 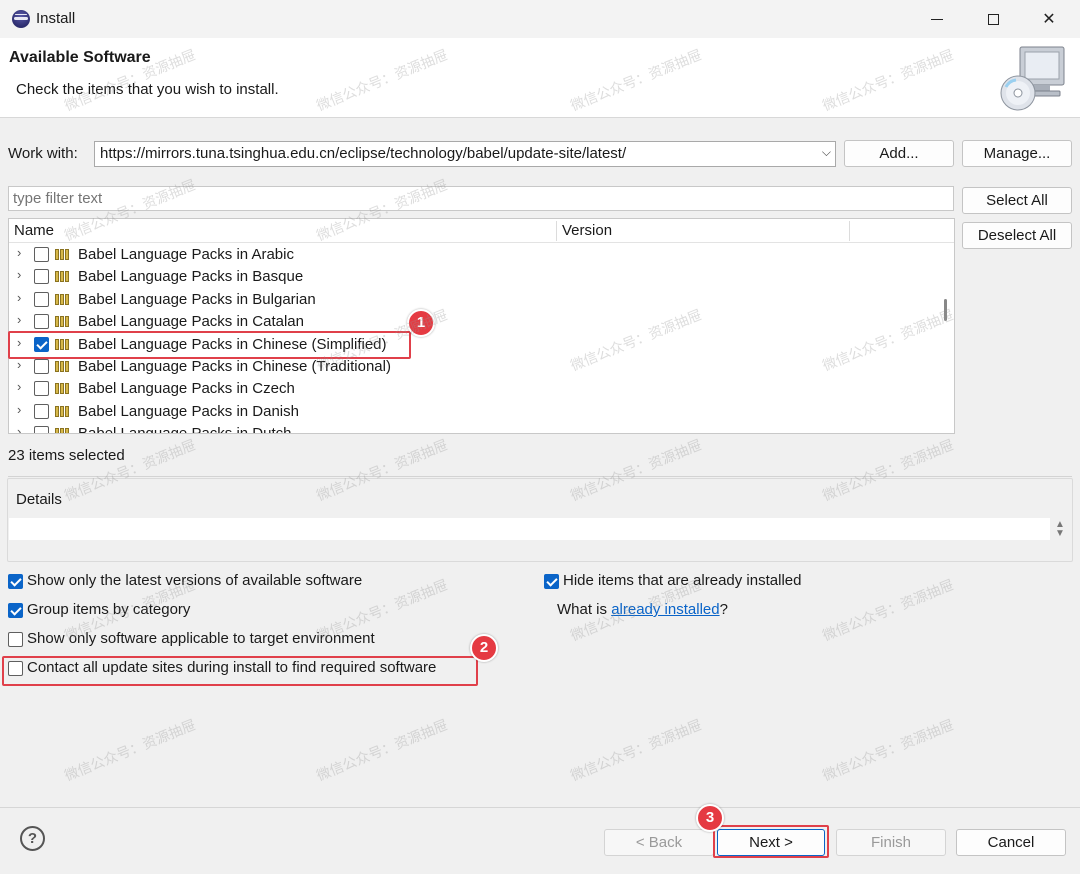 What do you see at coordinates (186, 254) in the screenshot?
I see `row-label: Babel Language Packs in Arabic` at bounding box center [186, 254].